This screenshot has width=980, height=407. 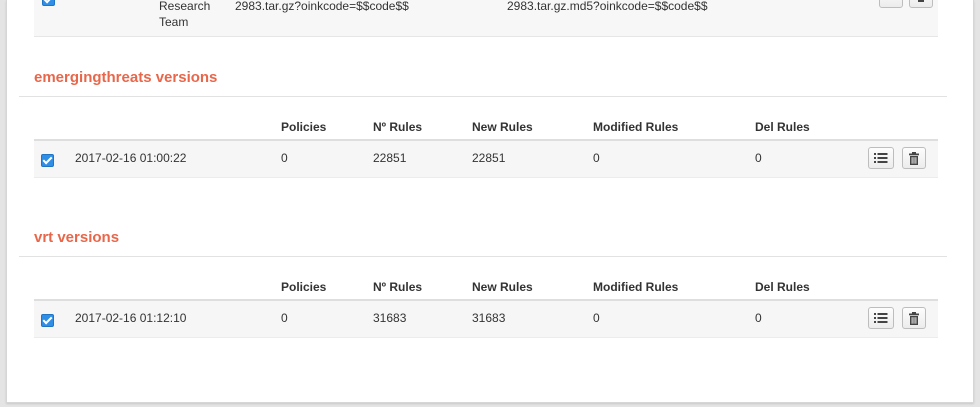 I want to click on version-date: 2017-02-16 01:00:22, so click(x=131, y=158).